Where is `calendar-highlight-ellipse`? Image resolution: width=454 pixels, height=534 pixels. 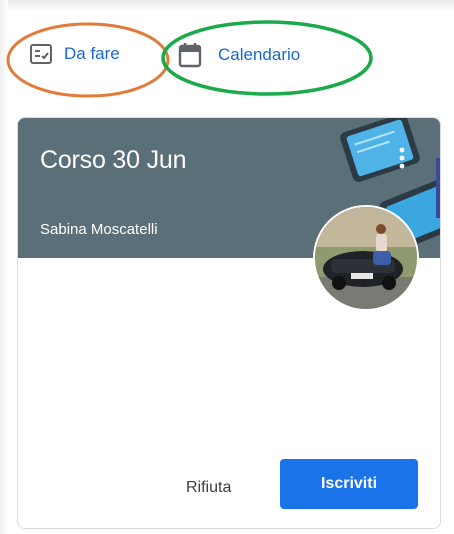
calendar-highlight-ellipse is located at coordinates (267, 58).